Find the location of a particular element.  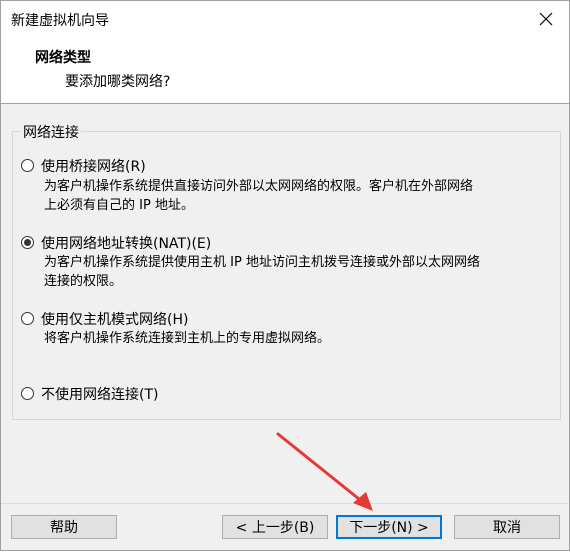

window-title: 新建虚拟机向导 is located at coordinates (60, 21).